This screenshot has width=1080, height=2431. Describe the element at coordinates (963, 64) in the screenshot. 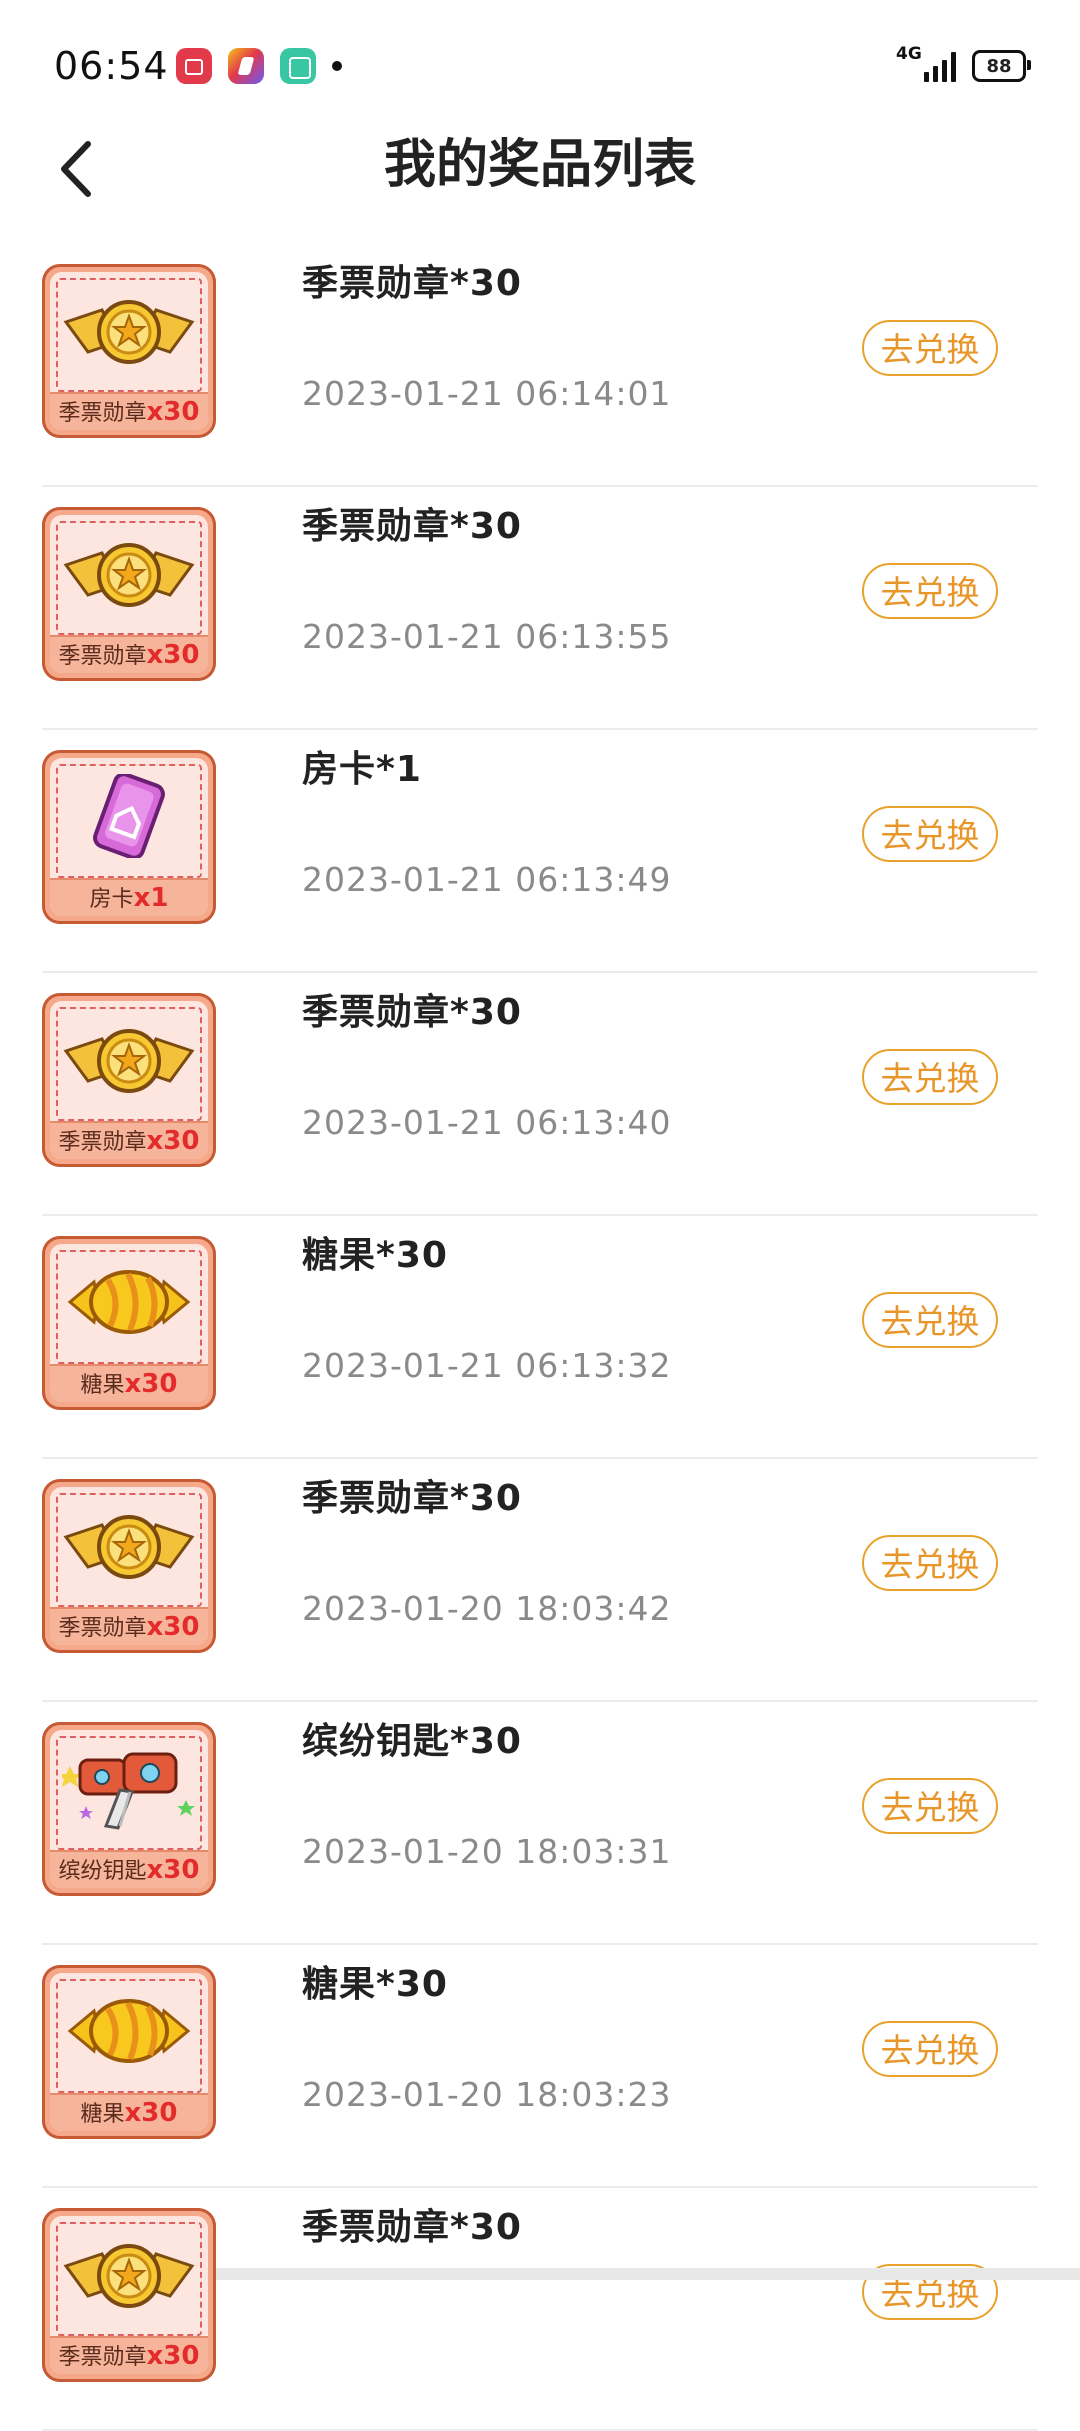

I see `system-icons: 4G 88` at that location.